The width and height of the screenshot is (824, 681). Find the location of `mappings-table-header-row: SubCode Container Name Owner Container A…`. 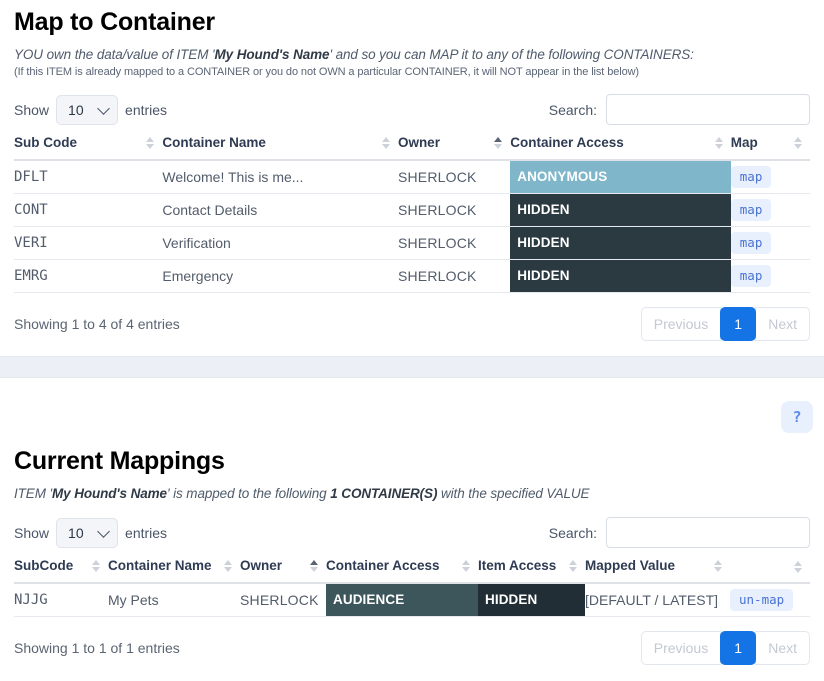

mappings-table-header-row: SubCode Container Name Owner Container A… is located at coordinates (412, 571).